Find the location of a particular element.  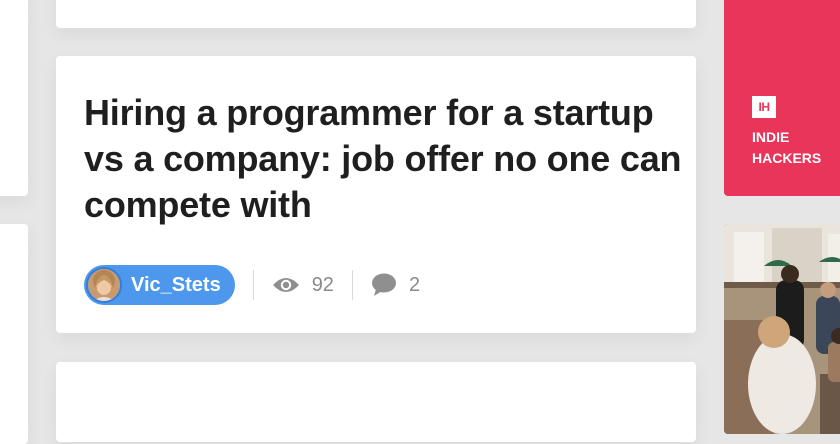

post-meta: Vic_Stets 92 2 is located at coordinates (252, 285).